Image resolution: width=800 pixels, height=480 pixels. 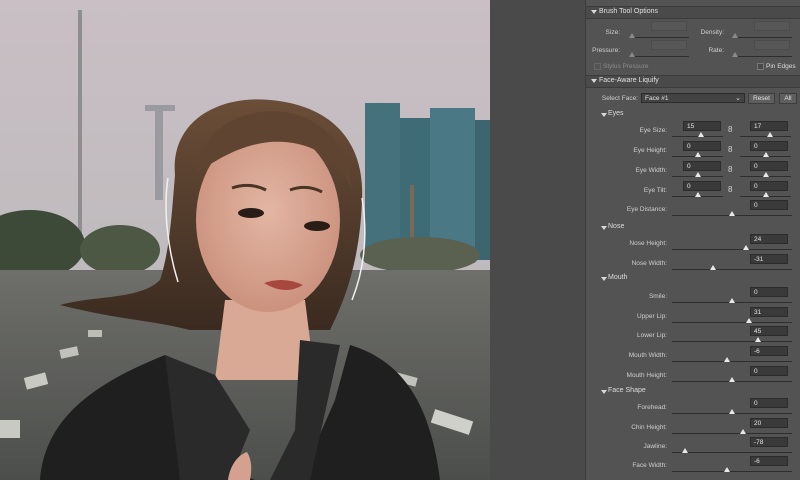 I want to click on lower-lip-label: Lower Lip:, so click(x=652, y=335).